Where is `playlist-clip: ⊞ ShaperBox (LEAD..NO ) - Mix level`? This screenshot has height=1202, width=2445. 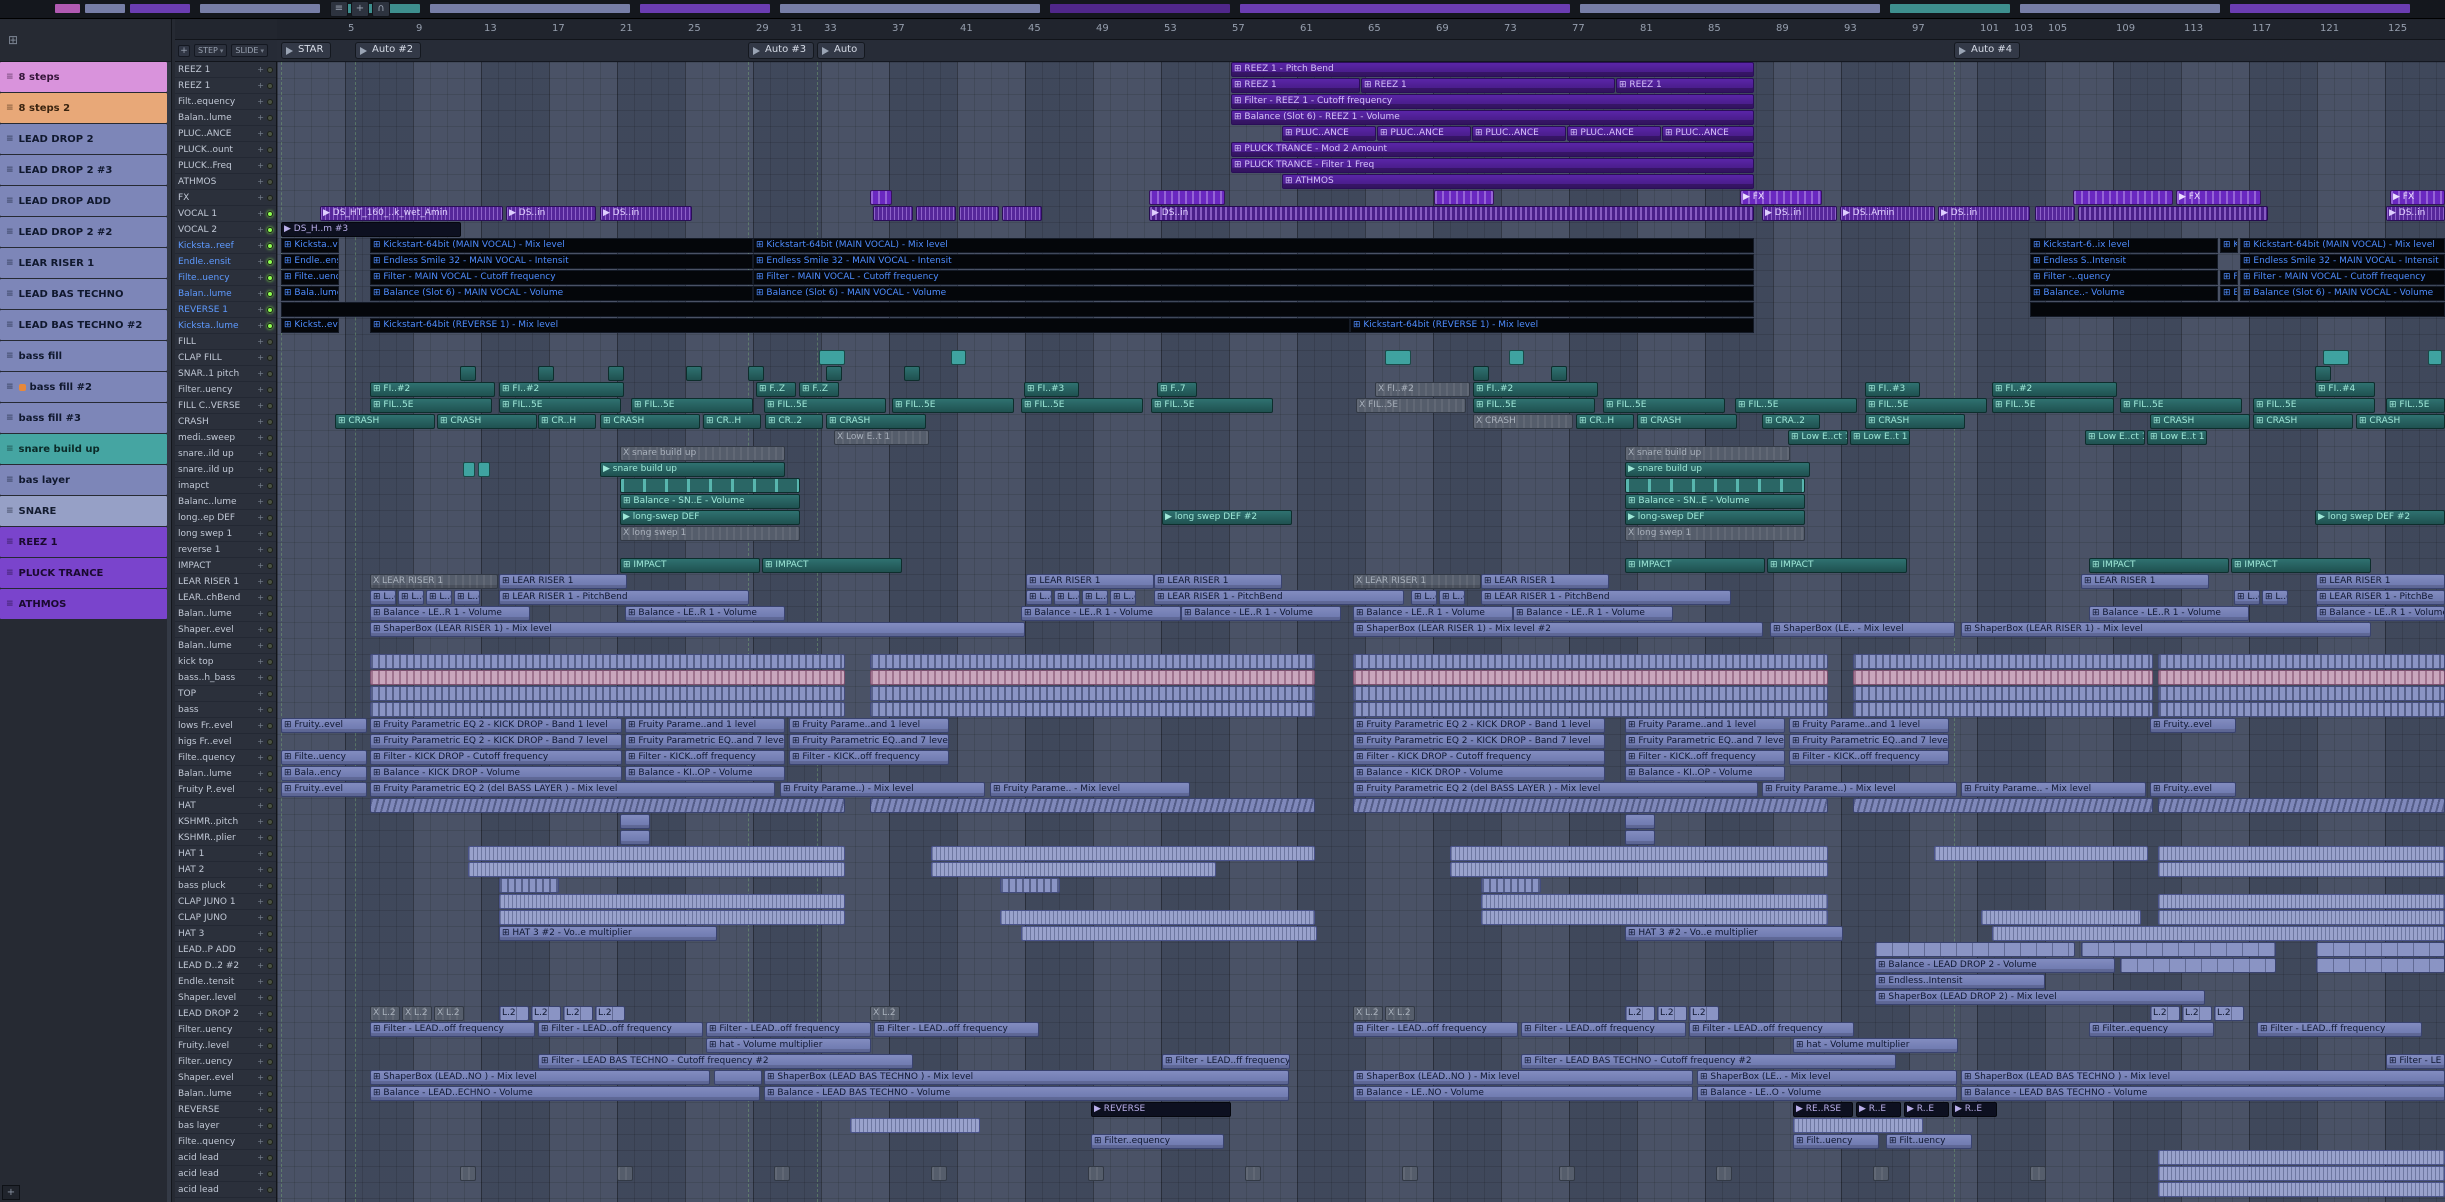 playlist-clip: ⊞ ShaperBox (LEAD..NO ) - Mix level is located at coordinates (540, 1077).